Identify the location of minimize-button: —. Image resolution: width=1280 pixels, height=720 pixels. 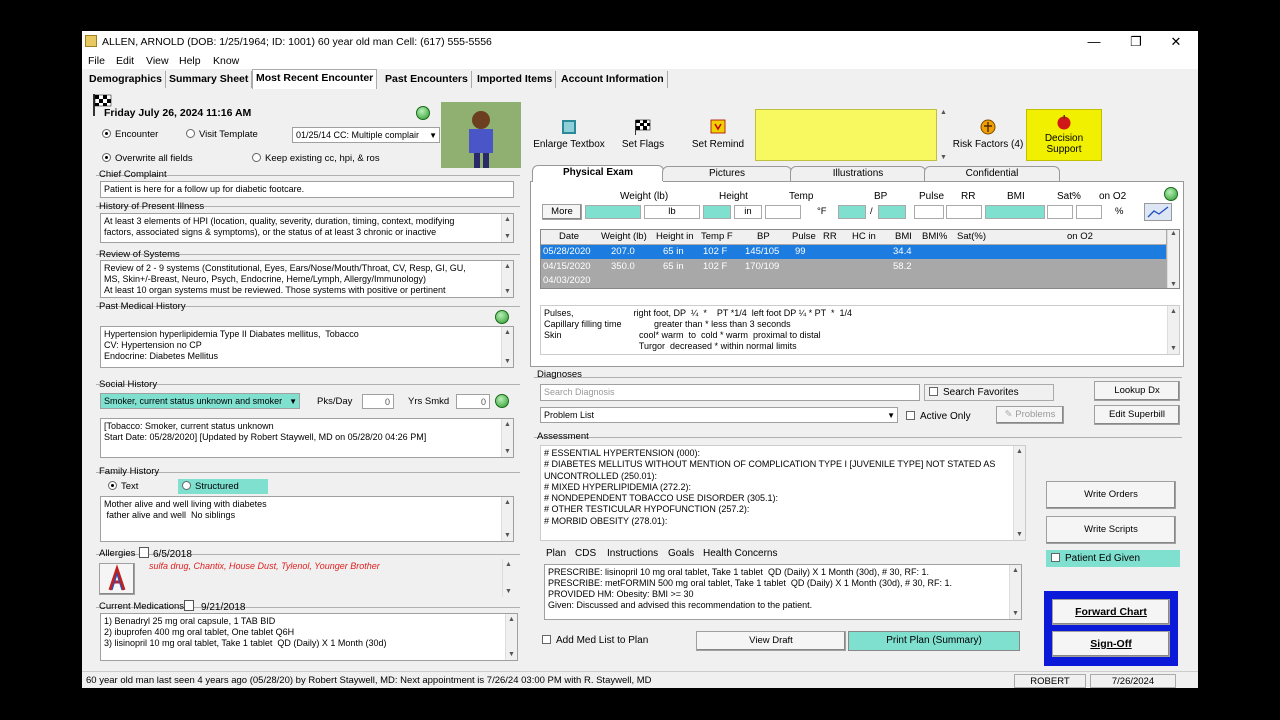
(1094, 42).